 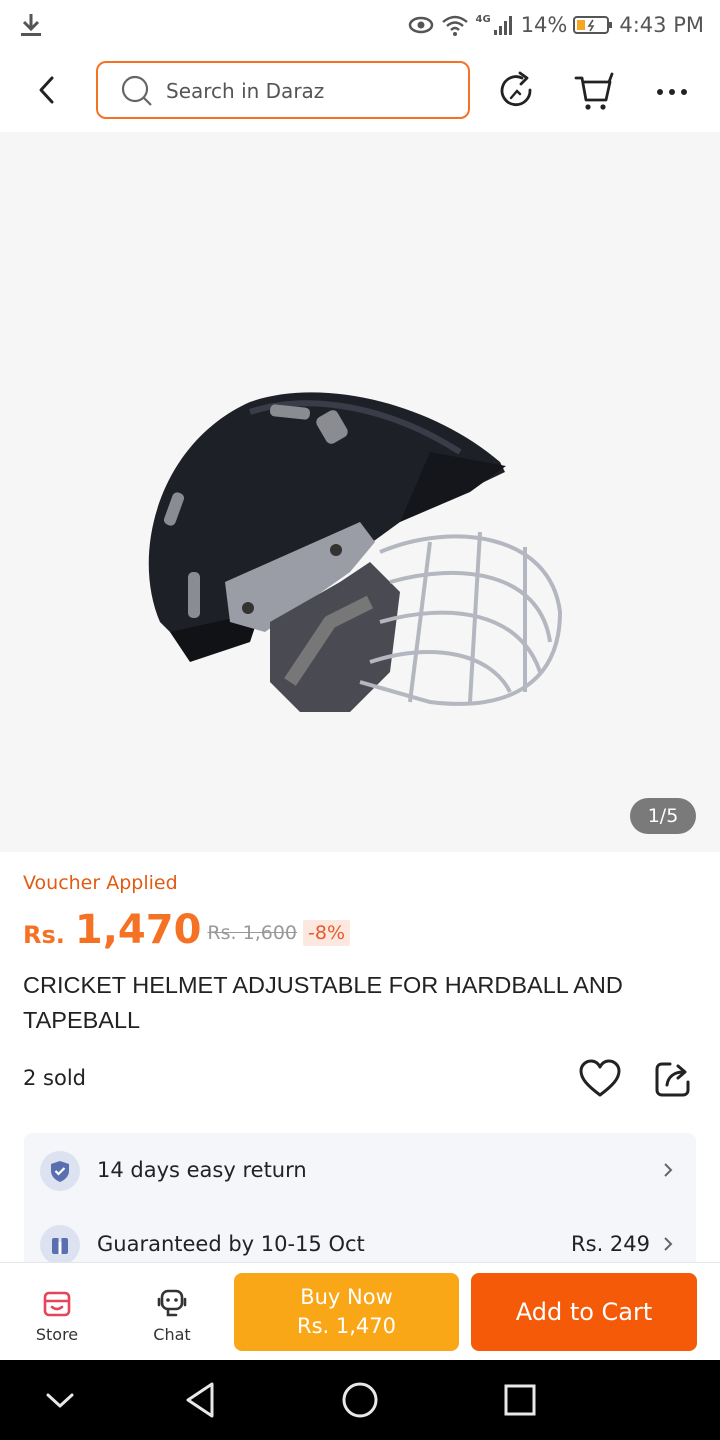 What do you see at coordinates (44, 935) in the screenshot?
I see `price-currency: Rs.` at bounding box center [44, 935].